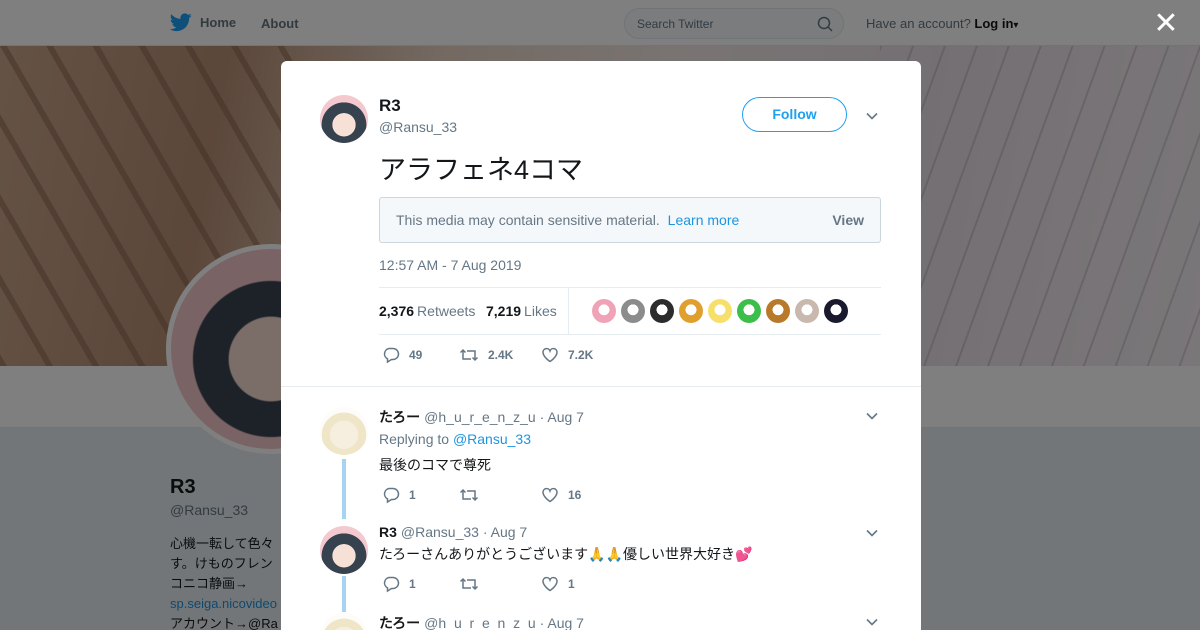 The image size is (1200, 630). What do you see at coordinates (540, 311) in the screenshot?
I see `likes-label: Likes` at bounding box center [540, 311].